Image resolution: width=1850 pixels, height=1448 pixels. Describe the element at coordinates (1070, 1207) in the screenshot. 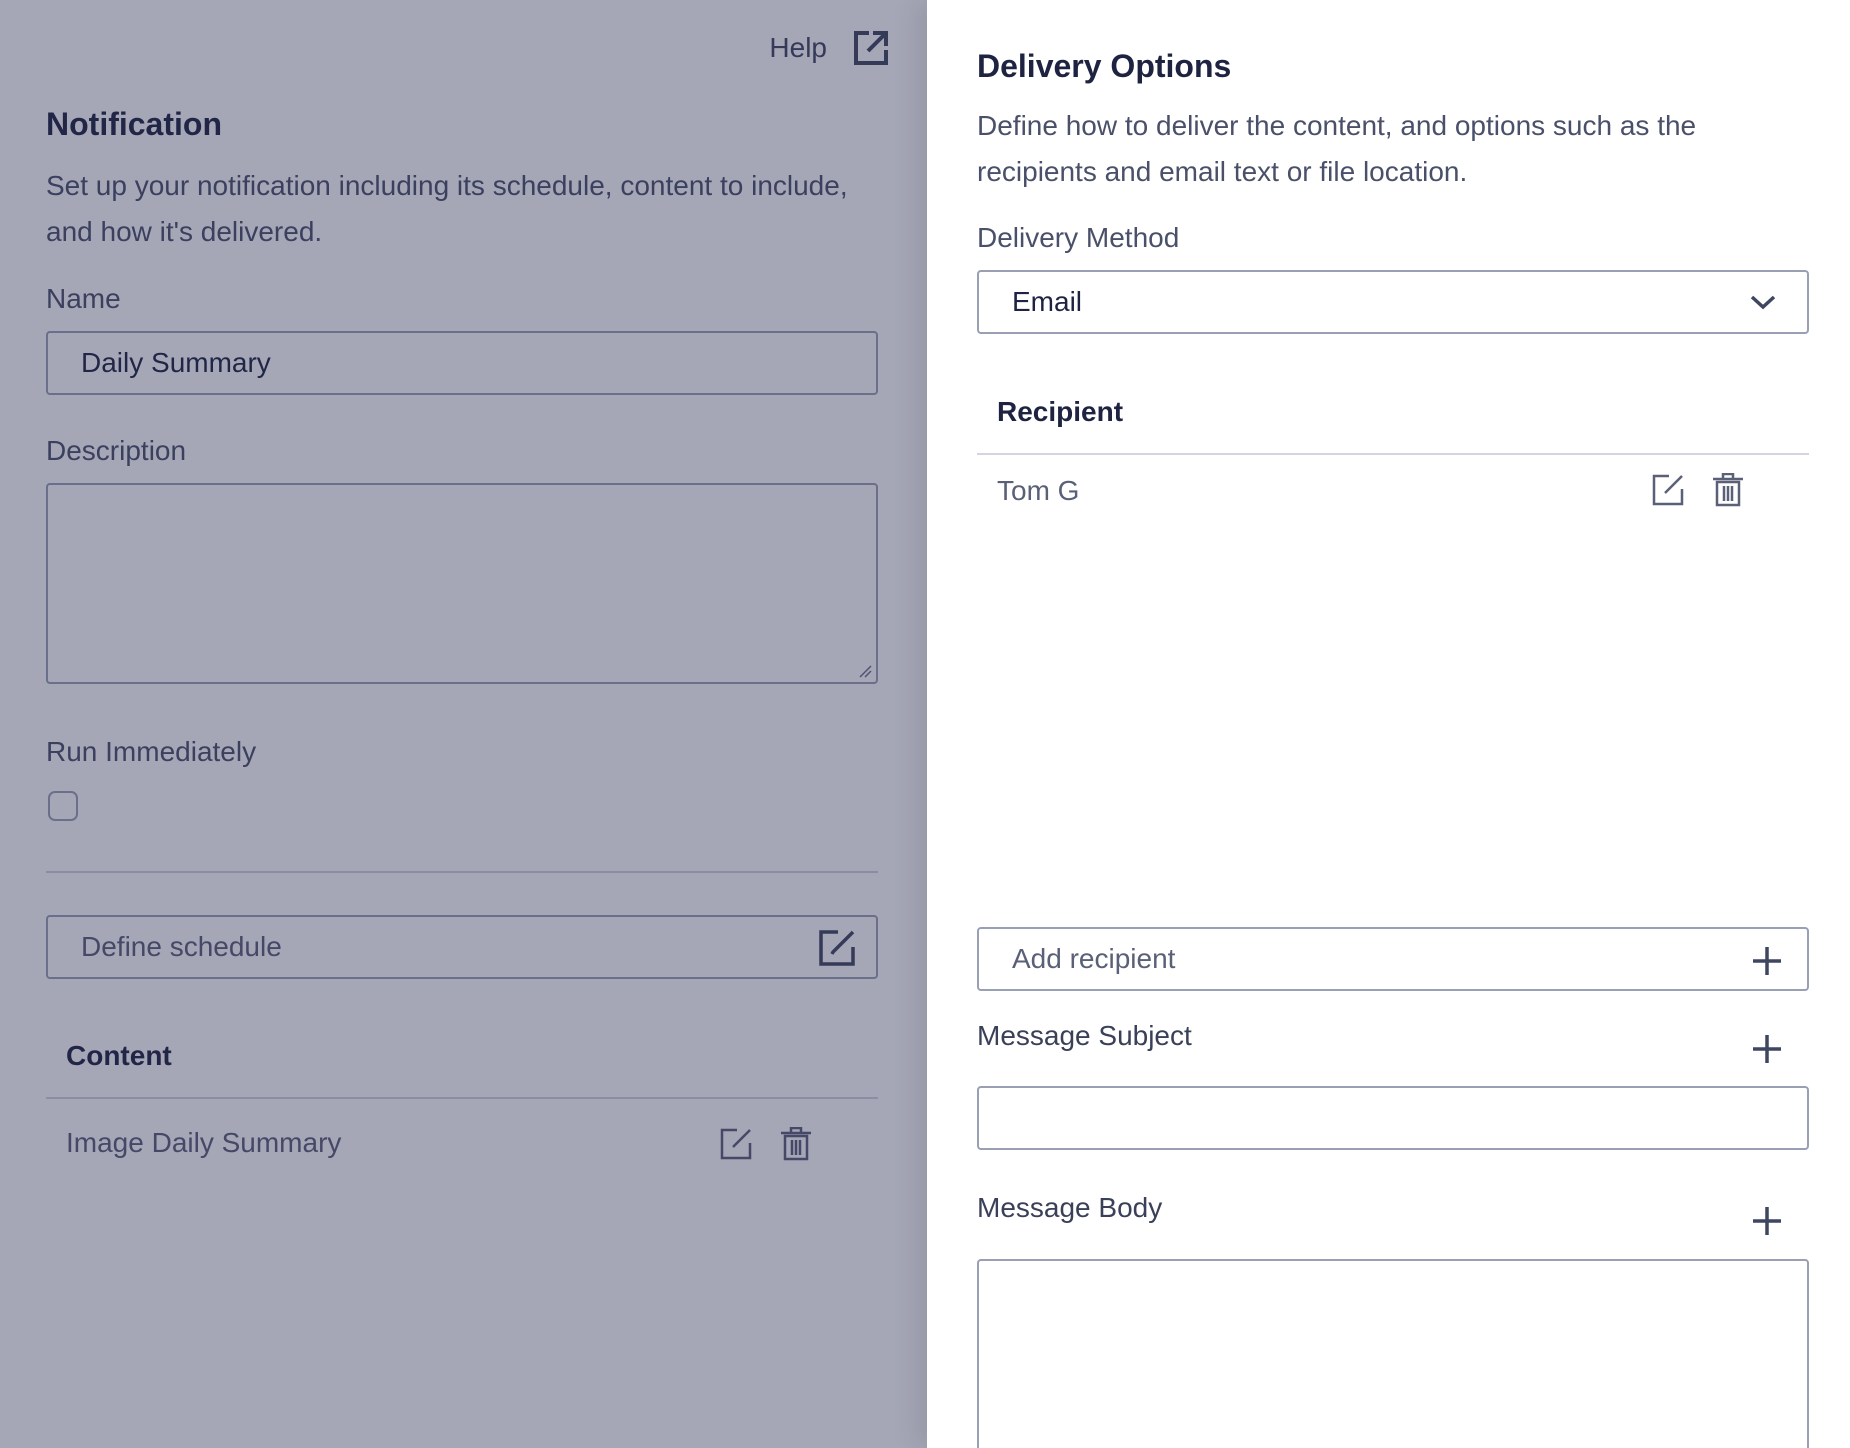

I see `message-body-label: Message Body` at that location.